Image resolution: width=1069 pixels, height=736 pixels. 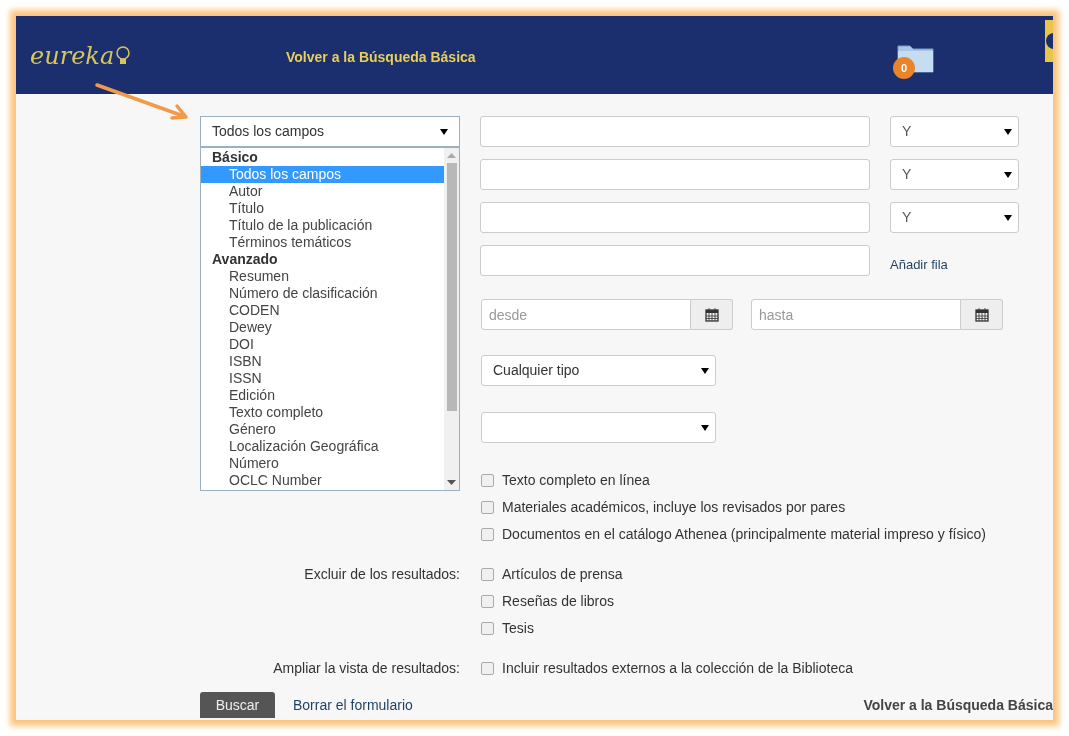 What do you see at coordinates (744, 534) in the screenshot?
I see `checkbox-label: Documentos en el catálogo Athenea (principalmente material impreso y físico)` at bounding box center [744, 534].